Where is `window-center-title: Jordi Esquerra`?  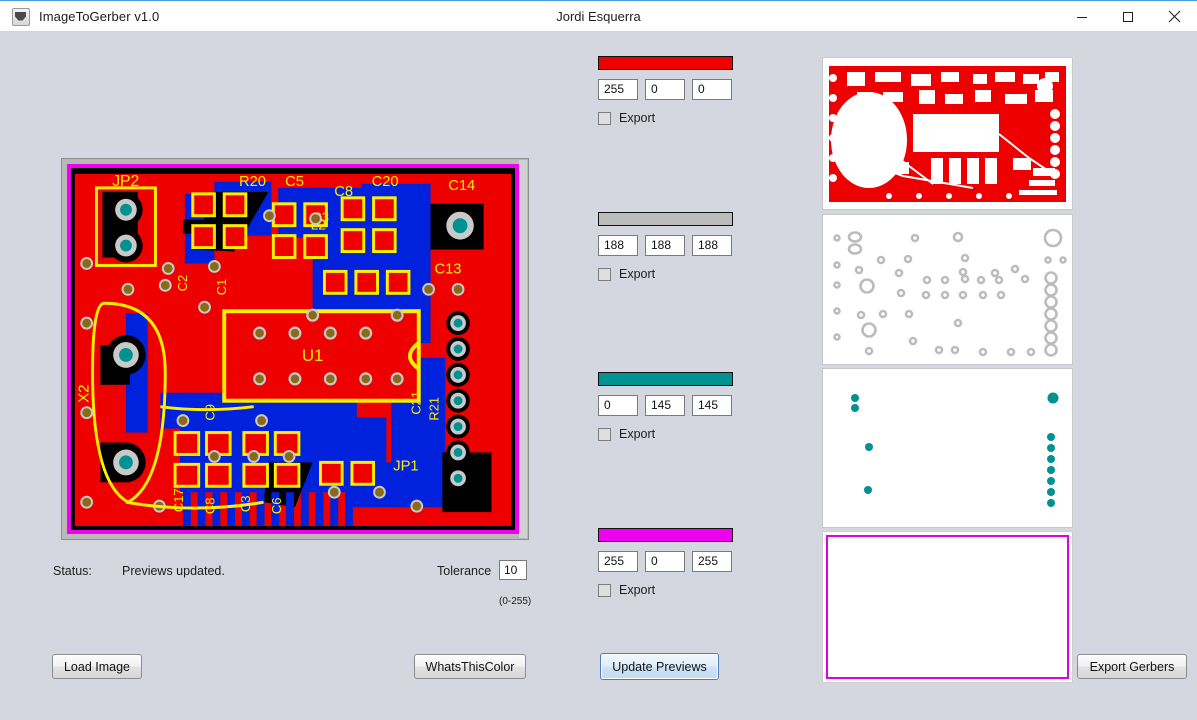
window-center-title: Jordi Esquerra is located at coordinates (598, 16).